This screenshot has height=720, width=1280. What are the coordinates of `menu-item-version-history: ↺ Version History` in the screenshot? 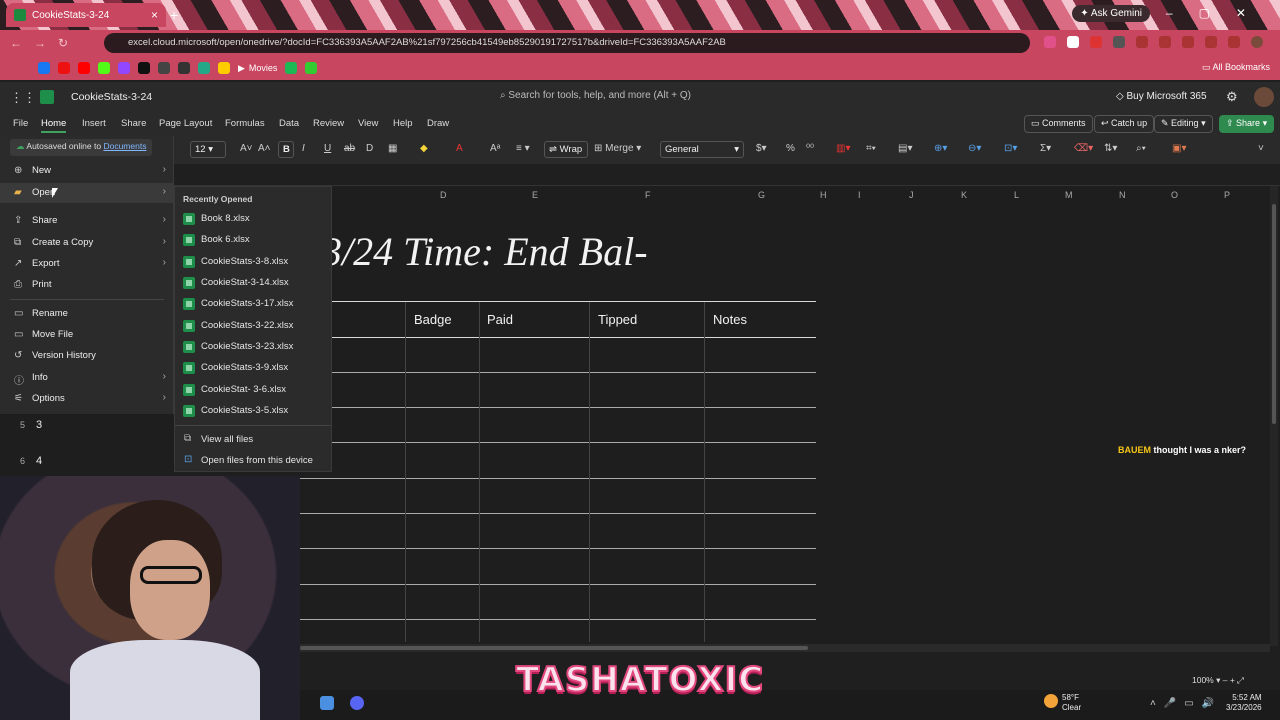 It's located at (87, 356).